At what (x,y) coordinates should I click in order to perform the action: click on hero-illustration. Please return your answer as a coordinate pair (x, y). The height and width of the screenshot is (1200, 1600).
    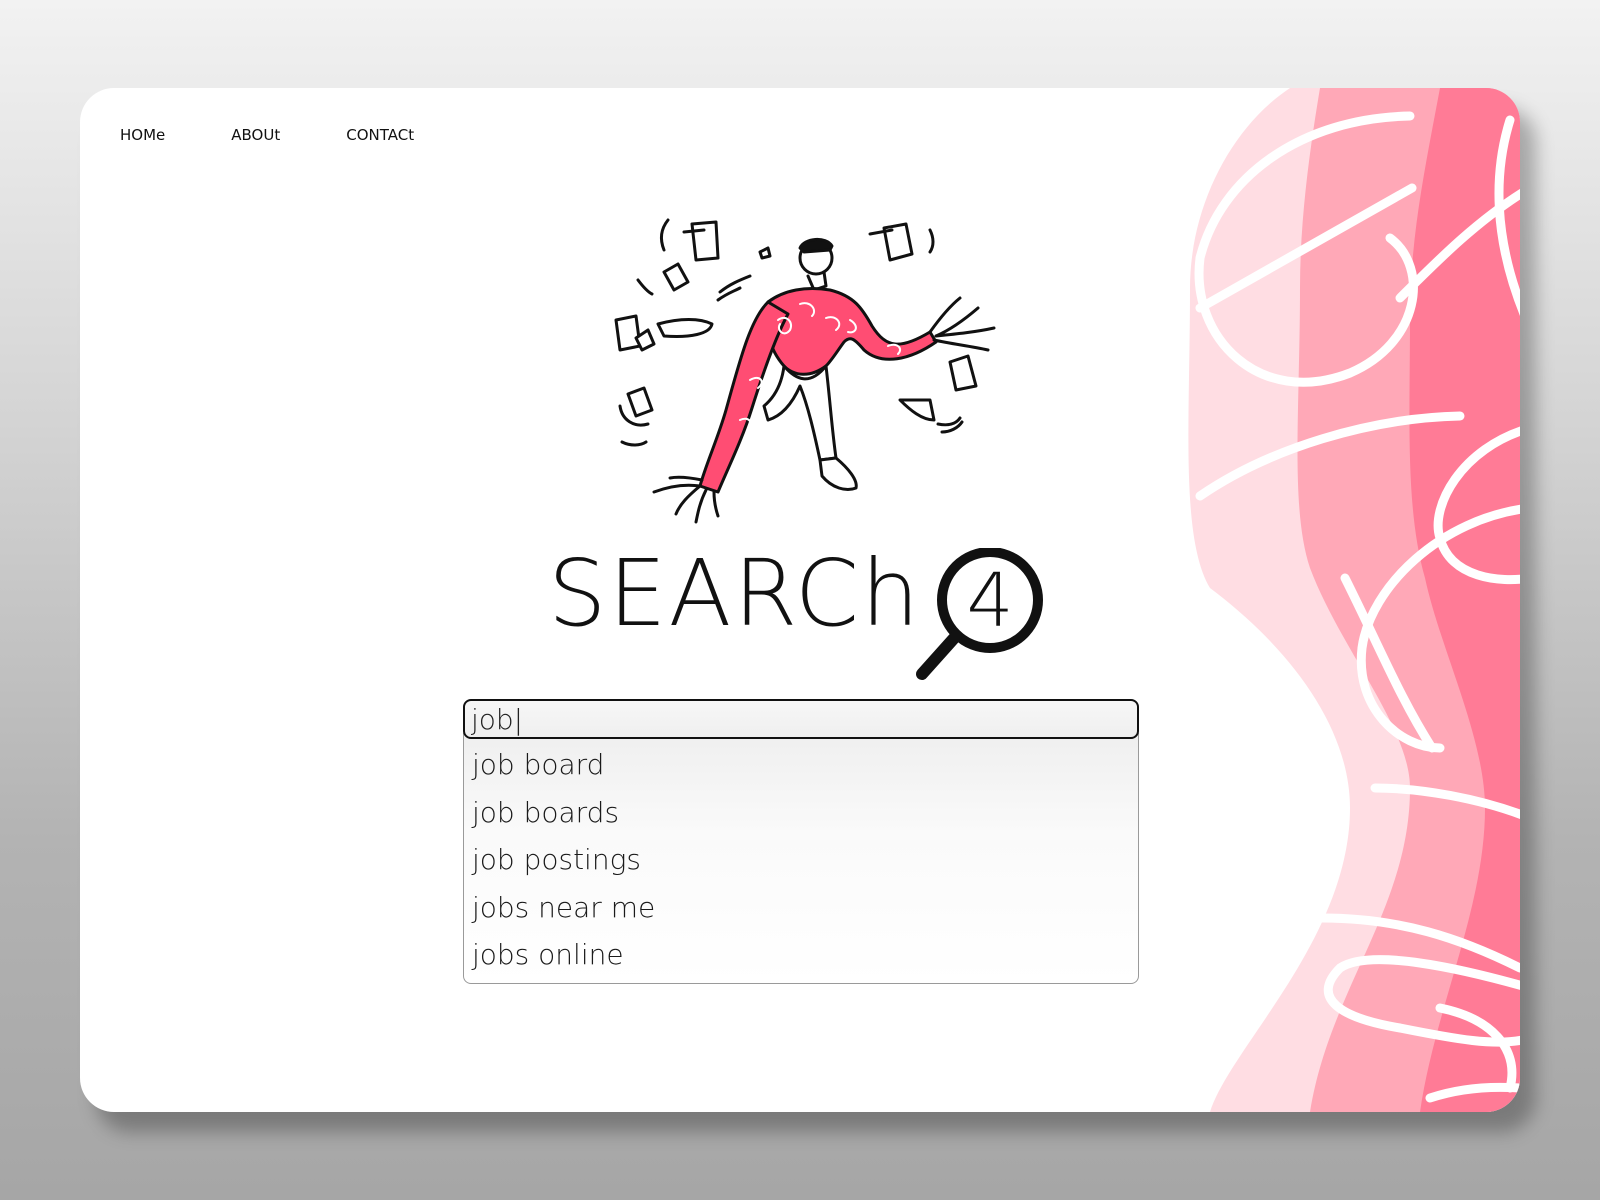
    Looking at the image, I should click on (805, 371).